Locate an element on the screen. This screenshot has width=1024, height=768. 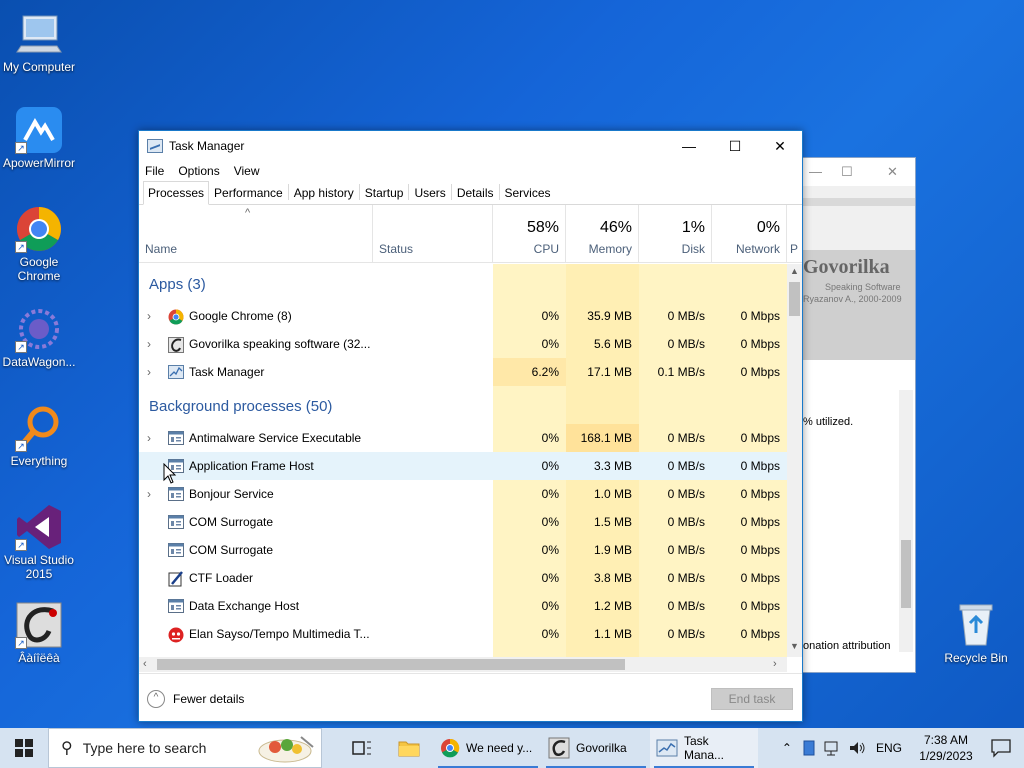
maximize-icon: ☐ is located at coordinates (847, 172).